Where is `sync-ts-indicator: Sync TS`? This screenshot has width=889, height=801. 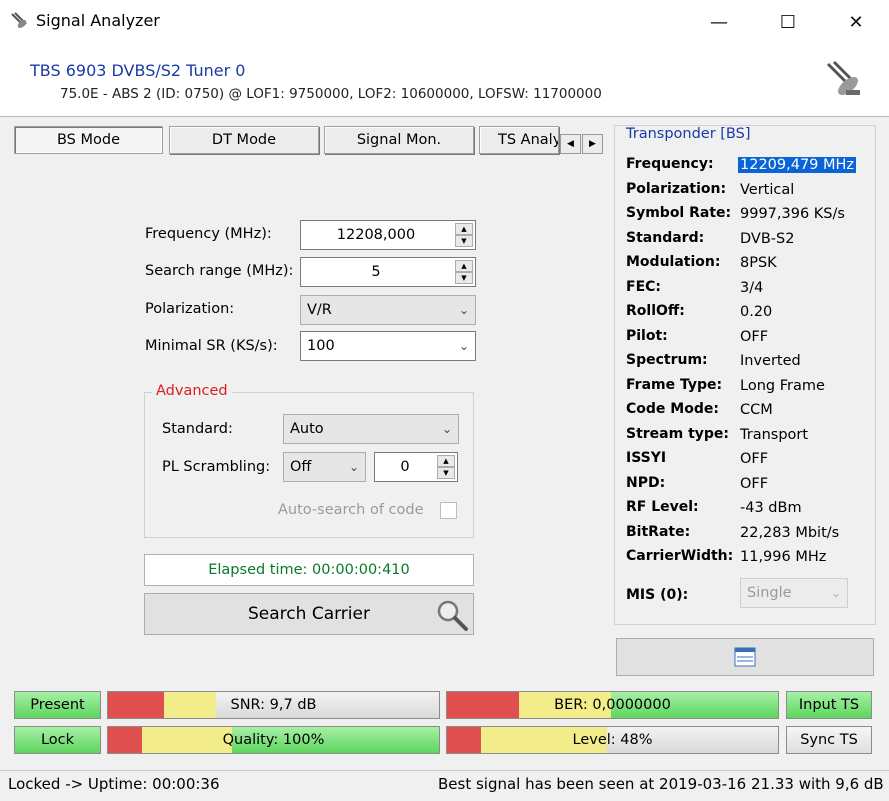
sync-ts-indicator: Sync TS is located at coordinates (829, 740).